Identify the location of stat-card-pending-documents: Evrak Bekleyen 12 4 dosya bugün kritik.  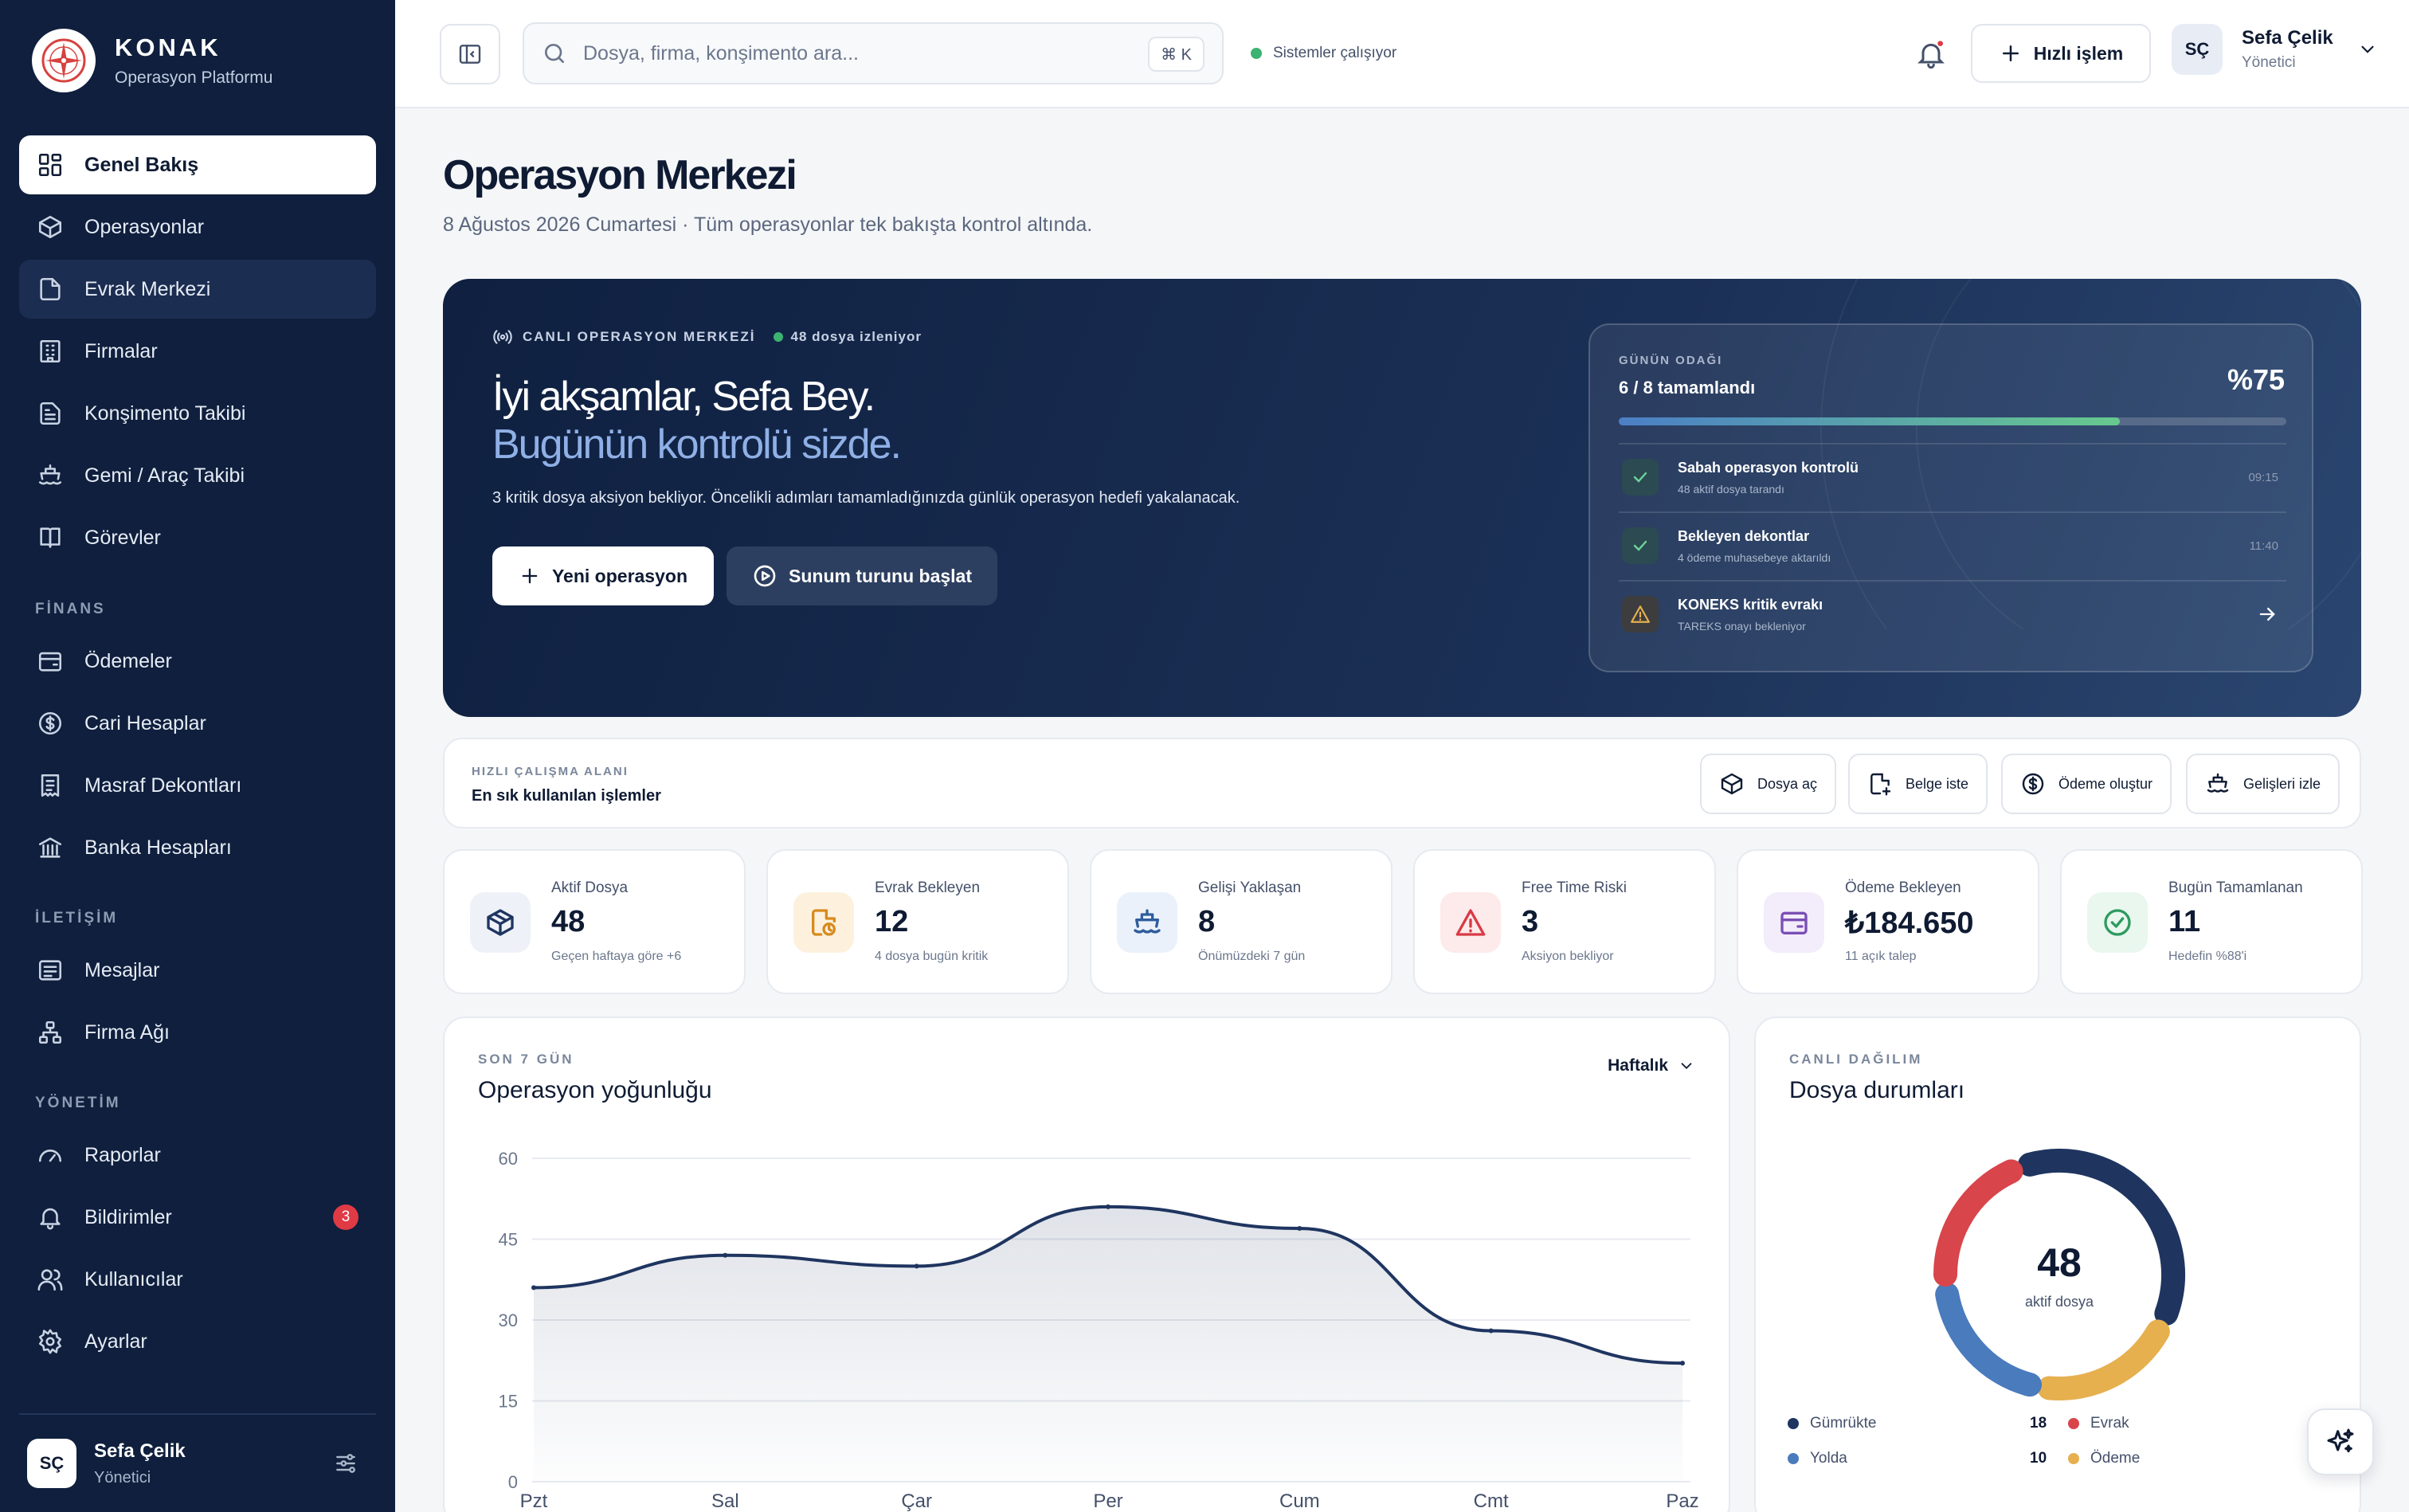
(917, 921).